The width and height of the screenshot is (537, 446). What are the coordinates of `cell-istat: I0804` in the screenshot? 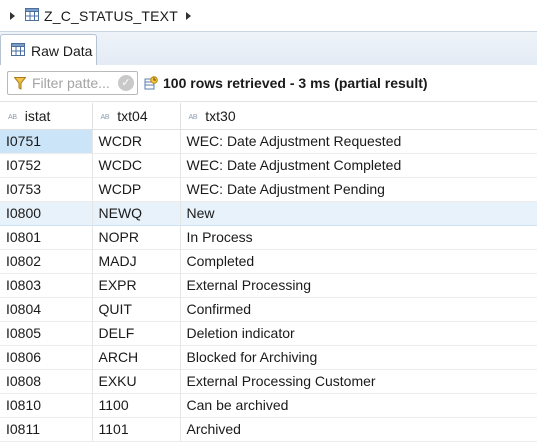 It's located at (46, 309).